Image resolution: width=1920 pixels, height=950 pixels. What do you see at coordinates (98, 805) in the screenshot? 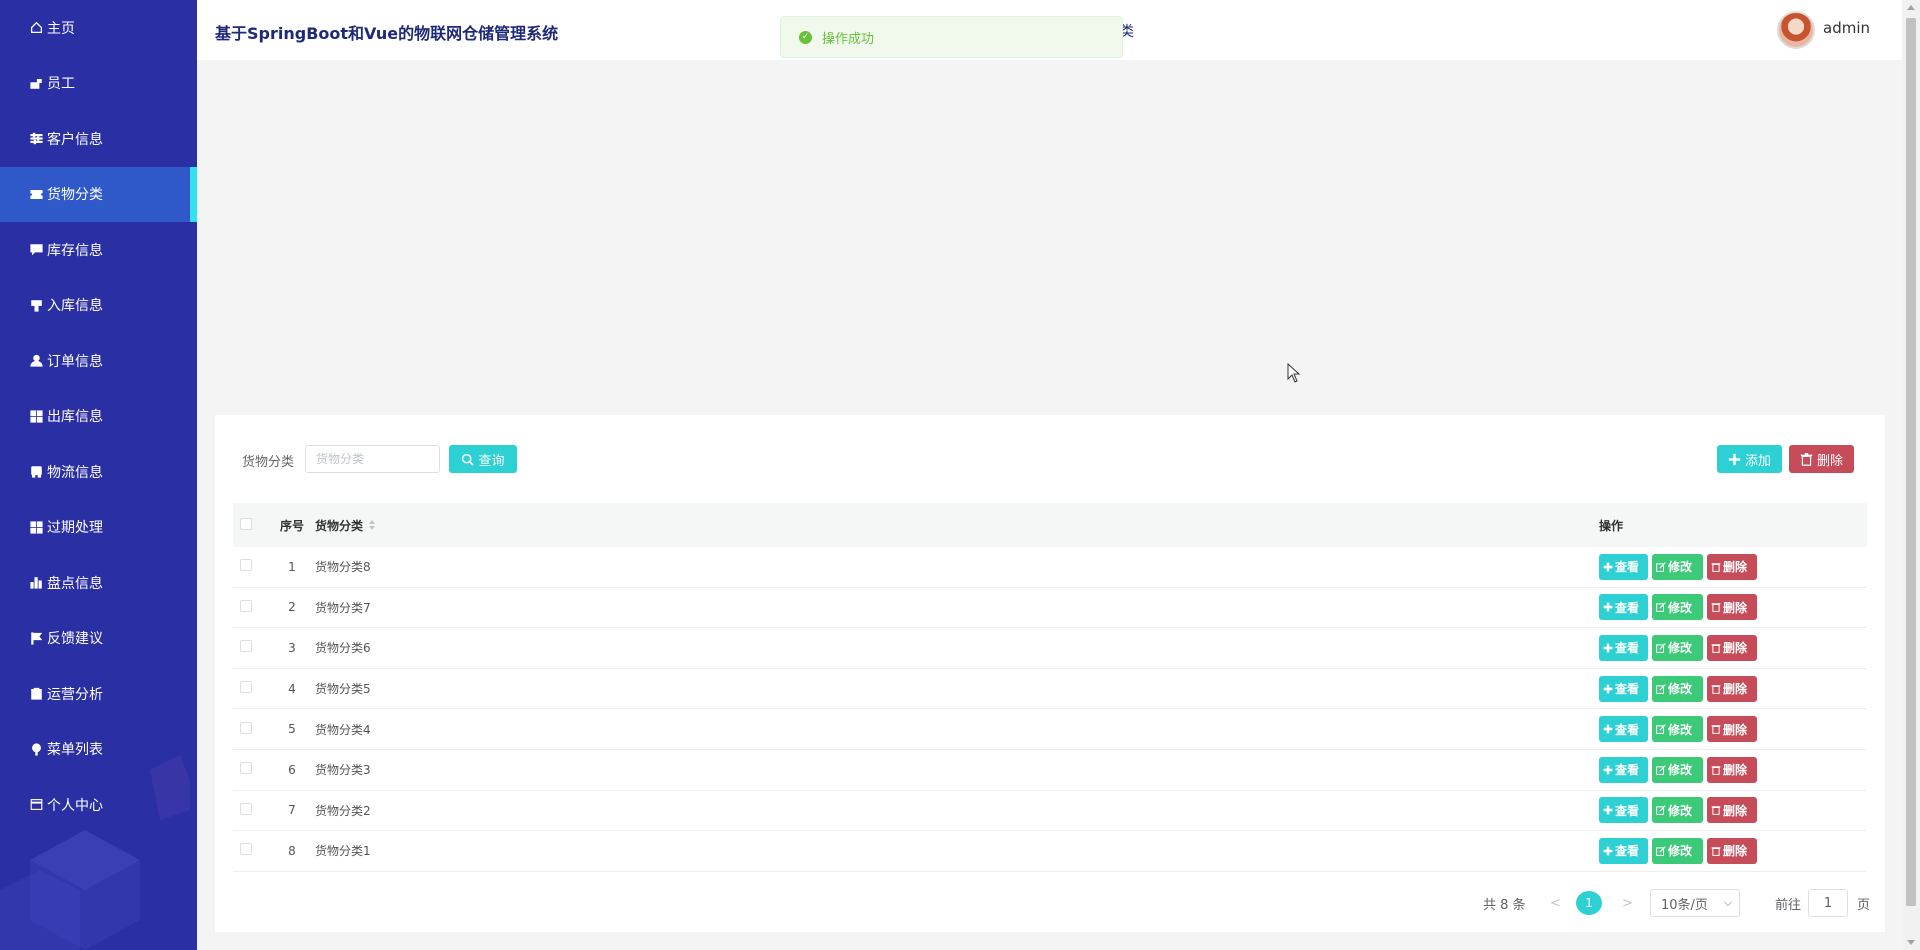
I see `sidebar-item-15: 个人中心` at bounding box center [98, 805].